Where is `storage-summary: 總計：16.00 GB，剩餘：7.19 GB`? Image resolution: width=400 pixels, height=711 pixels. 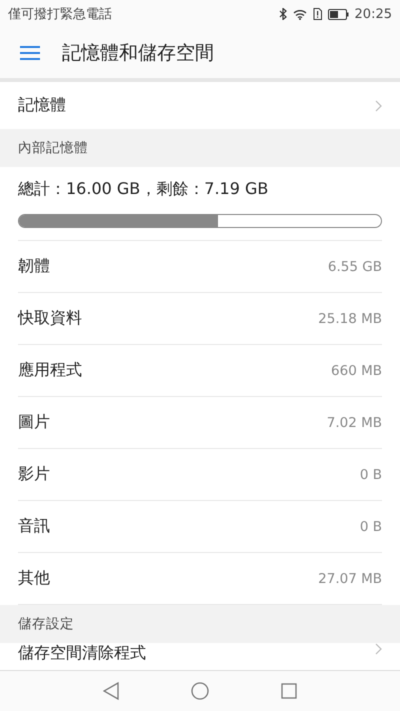
storage-summary: 總計：16.00 GB，剩餘：7.19 GB is located at coordinates (143, 188).